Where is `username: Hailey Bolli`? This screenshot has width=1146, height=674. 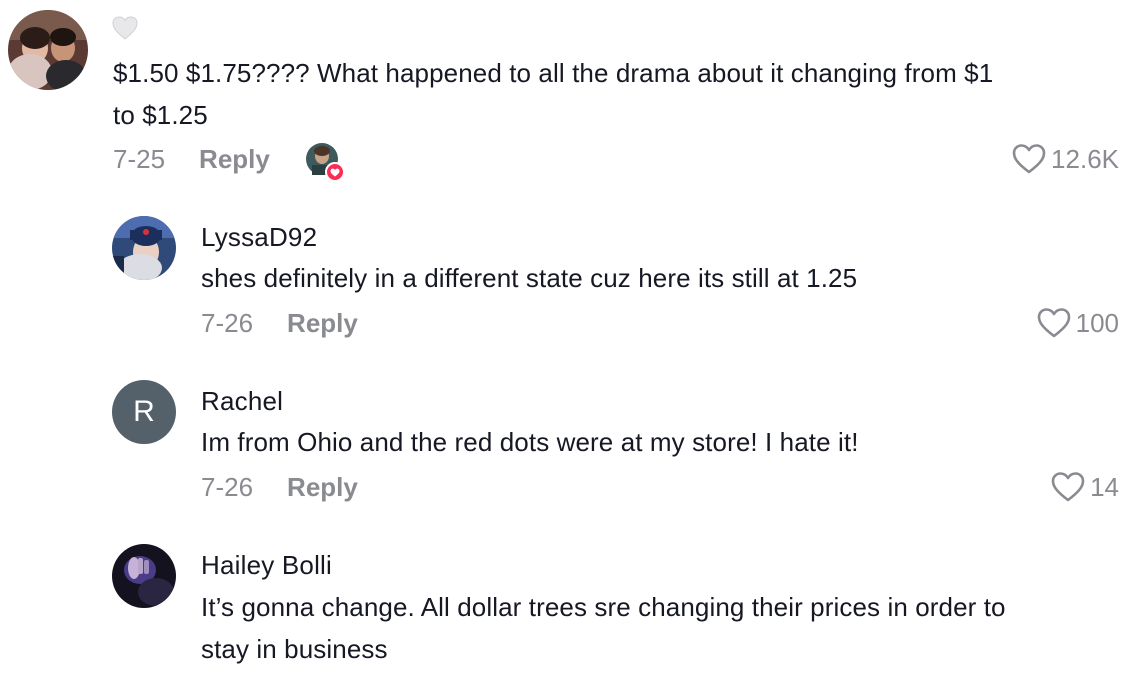 username: Hailey Bolli is located at coordinates (266, 565).